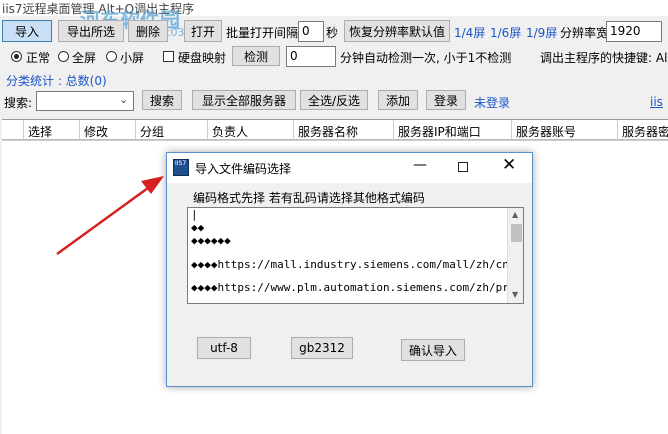  What do you see at coordinates (515, 255) in the screenshot?
I see `vertical-scrollbar: ▲ ▼` at bounding box center [515, 255].